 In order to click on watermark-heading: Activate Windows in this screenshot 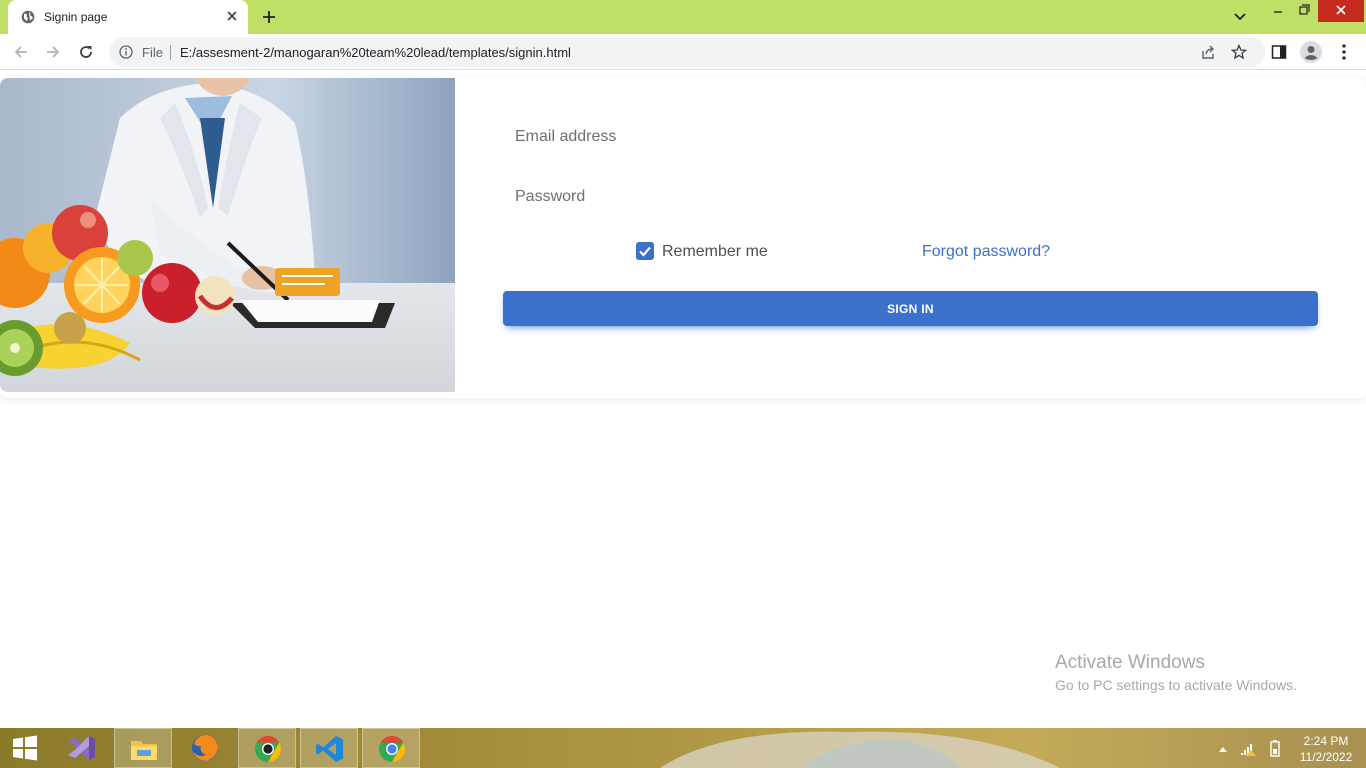, I will do `click(1130, 662)`.